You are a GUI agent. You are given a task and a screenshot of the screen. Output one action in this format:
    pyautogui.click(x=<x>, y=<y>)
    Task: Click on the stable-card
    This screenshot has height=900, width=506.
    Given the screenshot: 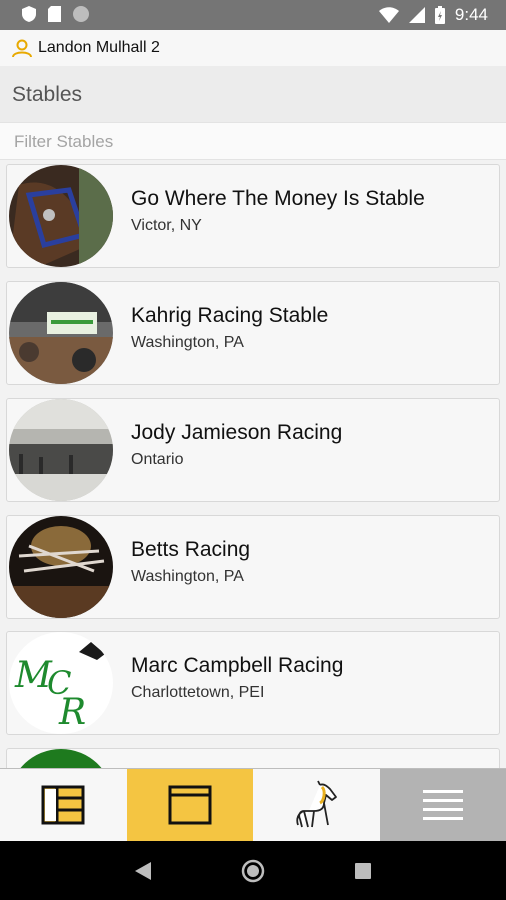 What is the action you would take?
    pyautogui.click(x=253, y=758)
    